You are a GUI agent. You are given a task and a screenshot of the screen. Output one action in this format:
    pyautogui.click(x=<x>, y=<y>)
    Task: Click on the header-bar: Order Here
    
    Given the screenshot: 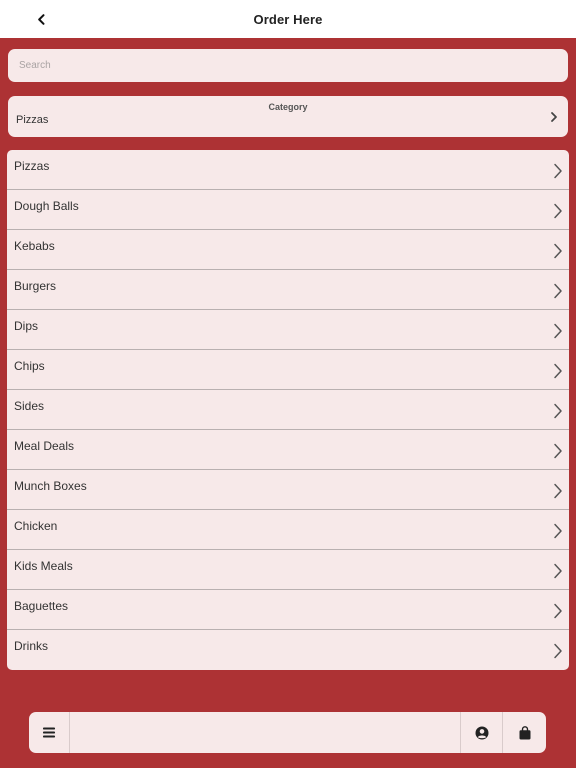 What is the action you would take?
    pyautogui.click(x=288, y=19)
    